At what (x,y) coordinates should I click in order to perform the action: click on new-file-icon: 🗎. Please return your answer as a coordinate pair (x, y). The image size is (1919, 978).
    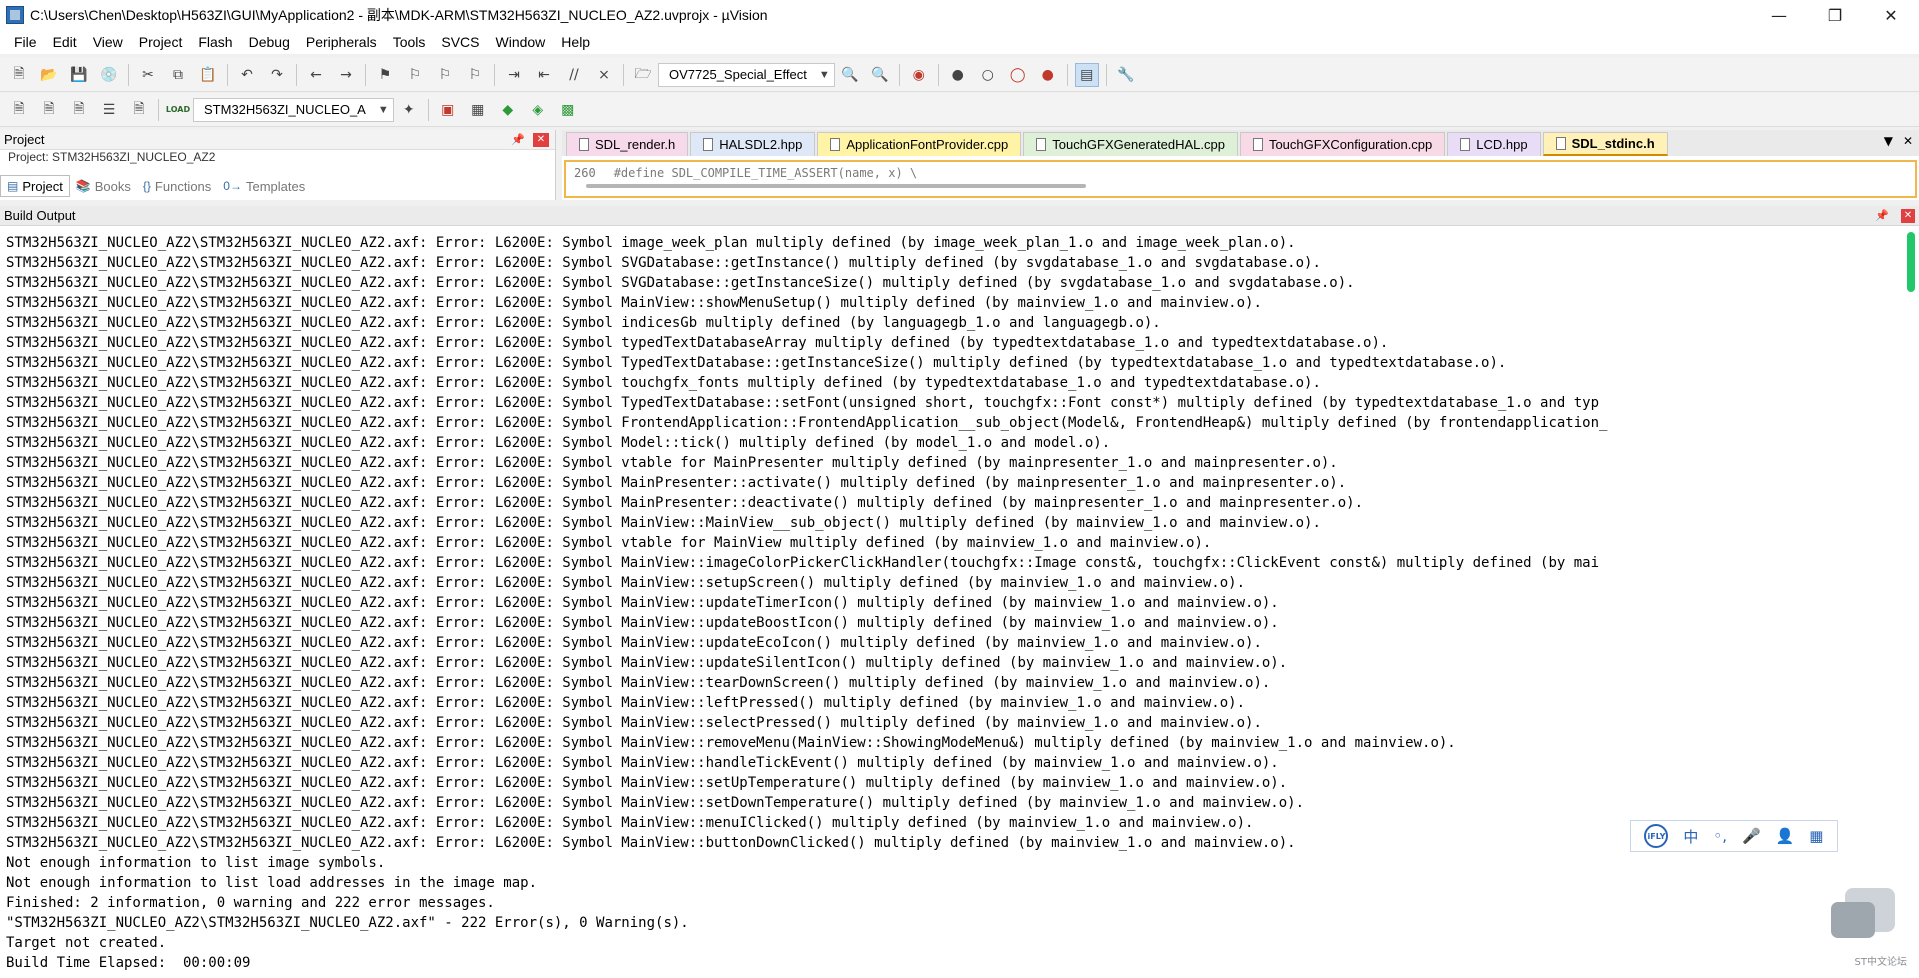
    Looking at the image, I should click on (19, 75).